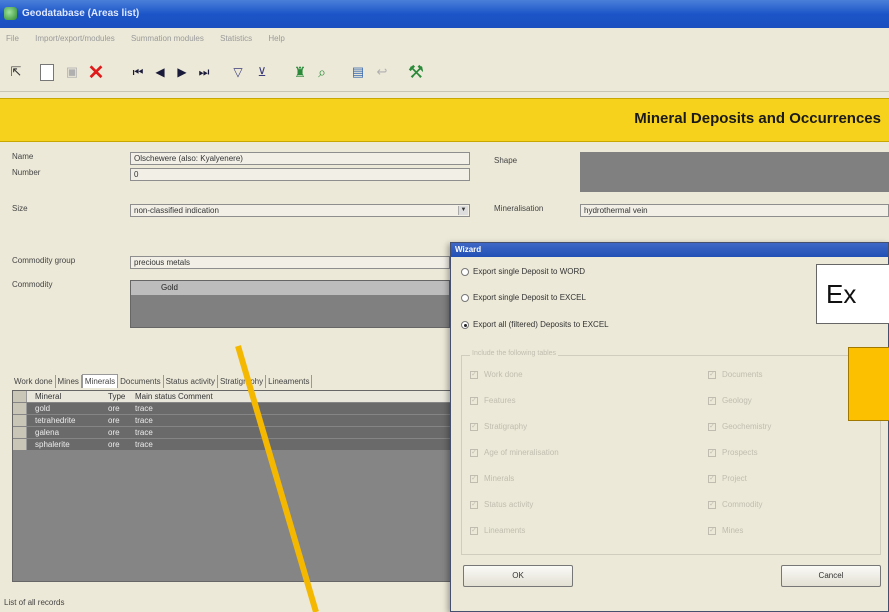  What do you see at coordinates (506, 426) in the screenshot?
I see `checkbox-label: Stratigraphy` at bounding box center [506, 426].